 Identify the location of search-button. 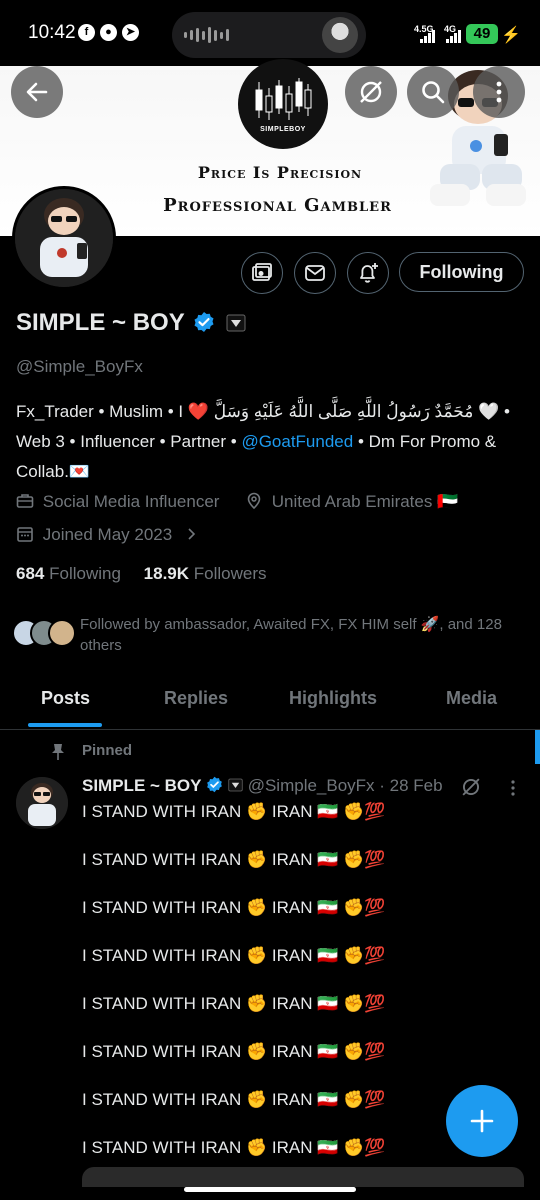
(433, 92).